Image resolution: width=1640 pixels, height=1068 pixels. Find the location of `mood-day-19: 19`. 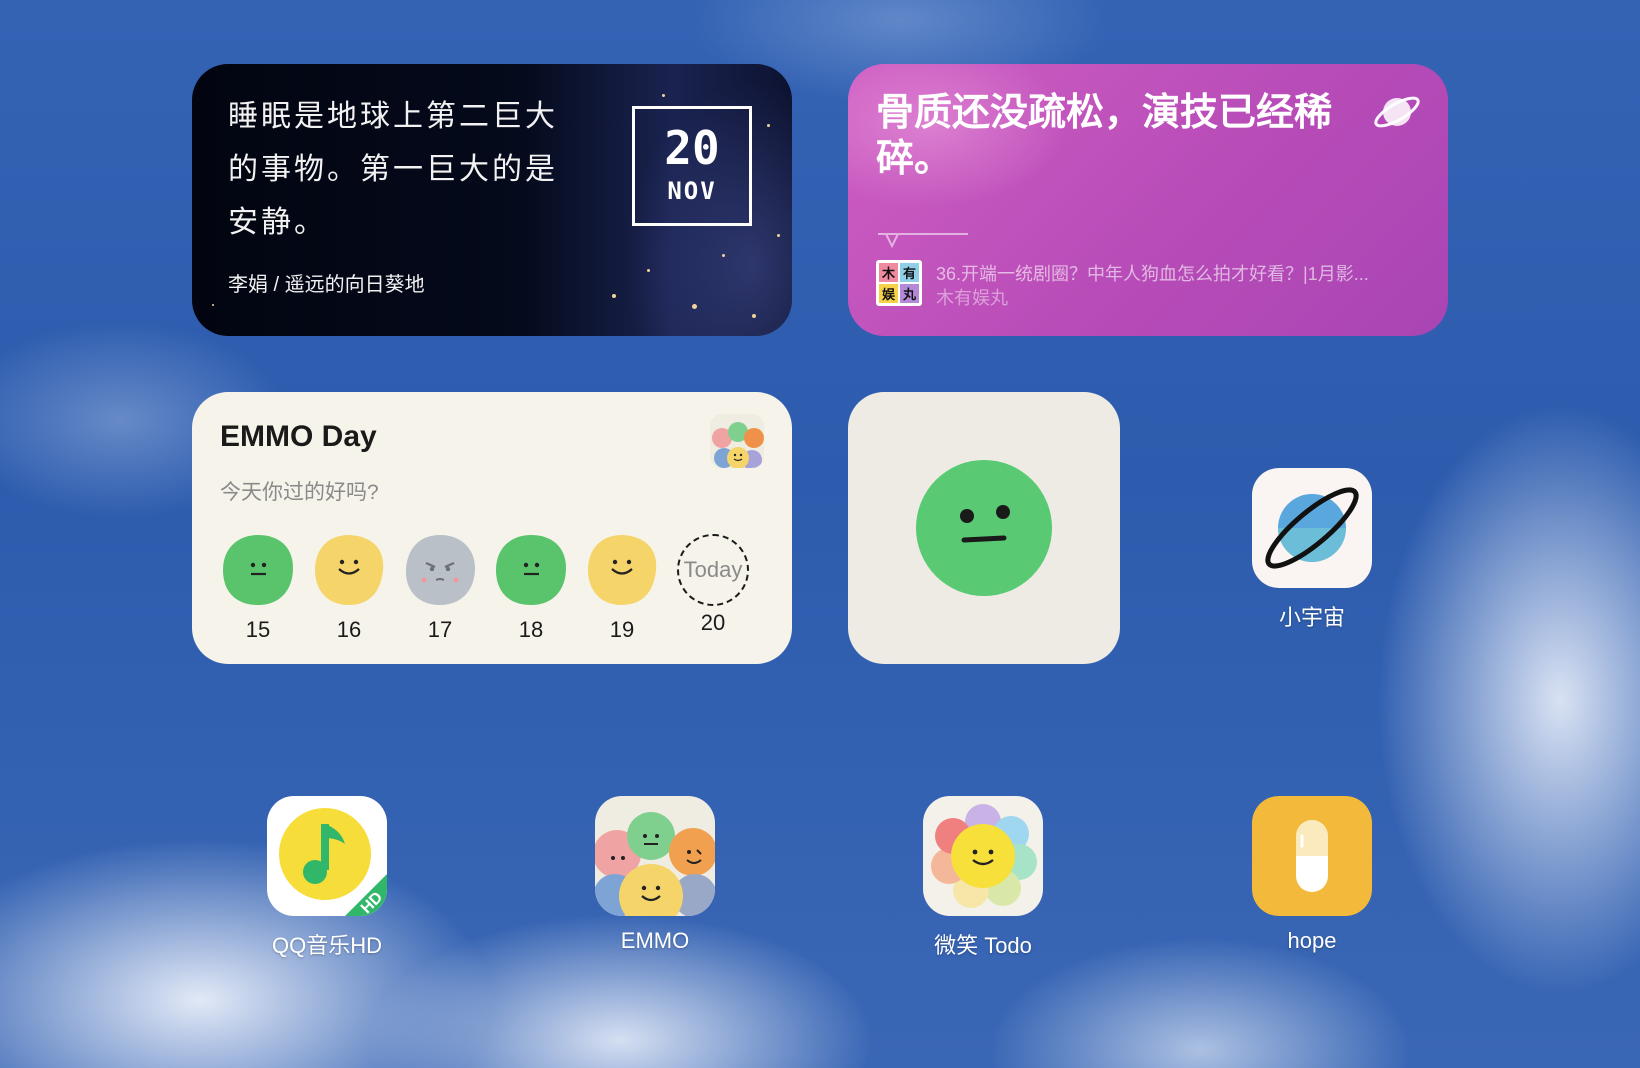

mood-day-19: 19 is located at coordinates (622, 587).